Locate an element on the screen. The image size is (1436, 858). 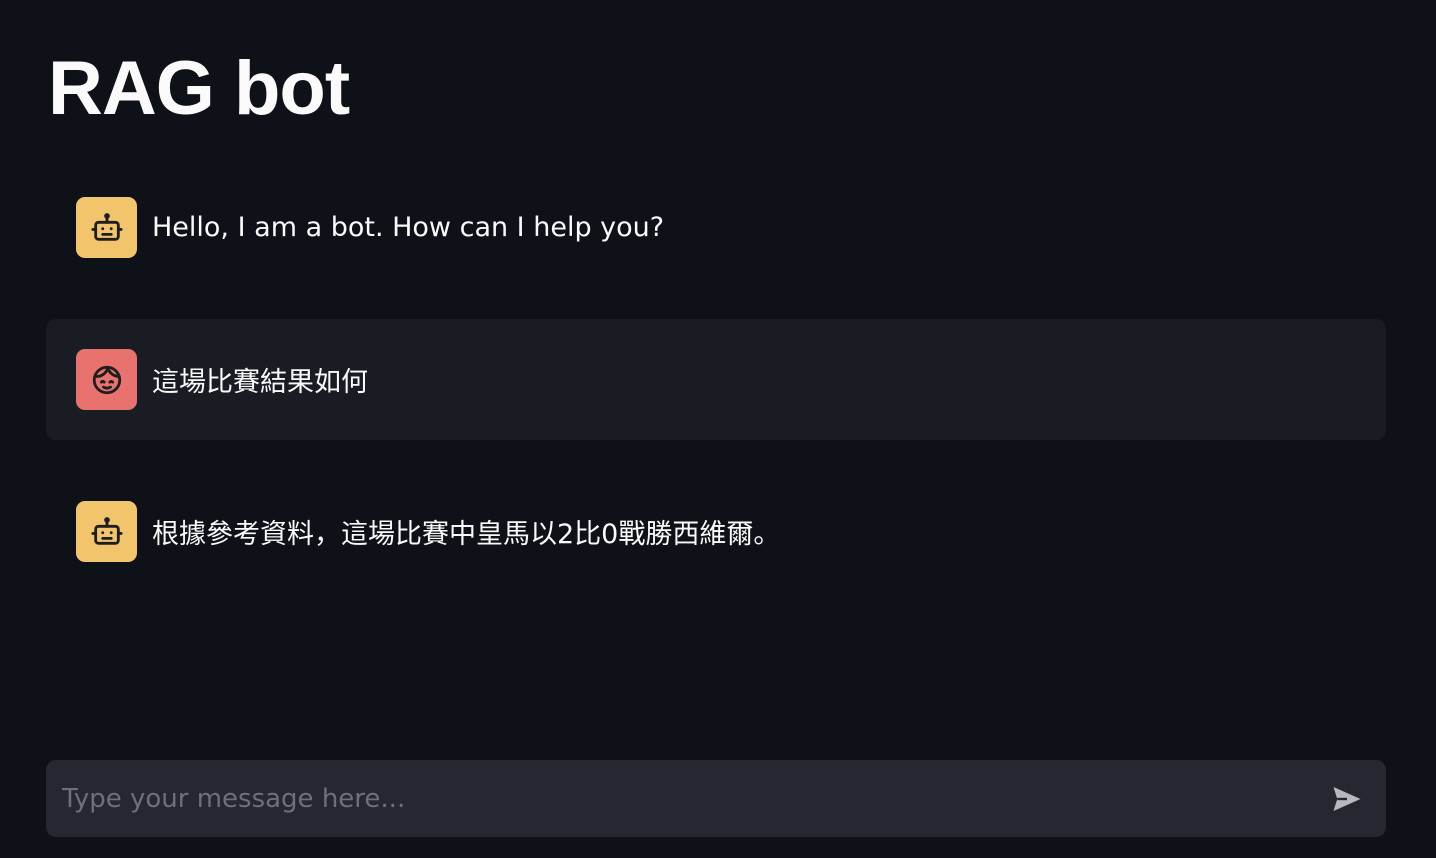
page-title: RAG bot is located at coordinates (199, 88).